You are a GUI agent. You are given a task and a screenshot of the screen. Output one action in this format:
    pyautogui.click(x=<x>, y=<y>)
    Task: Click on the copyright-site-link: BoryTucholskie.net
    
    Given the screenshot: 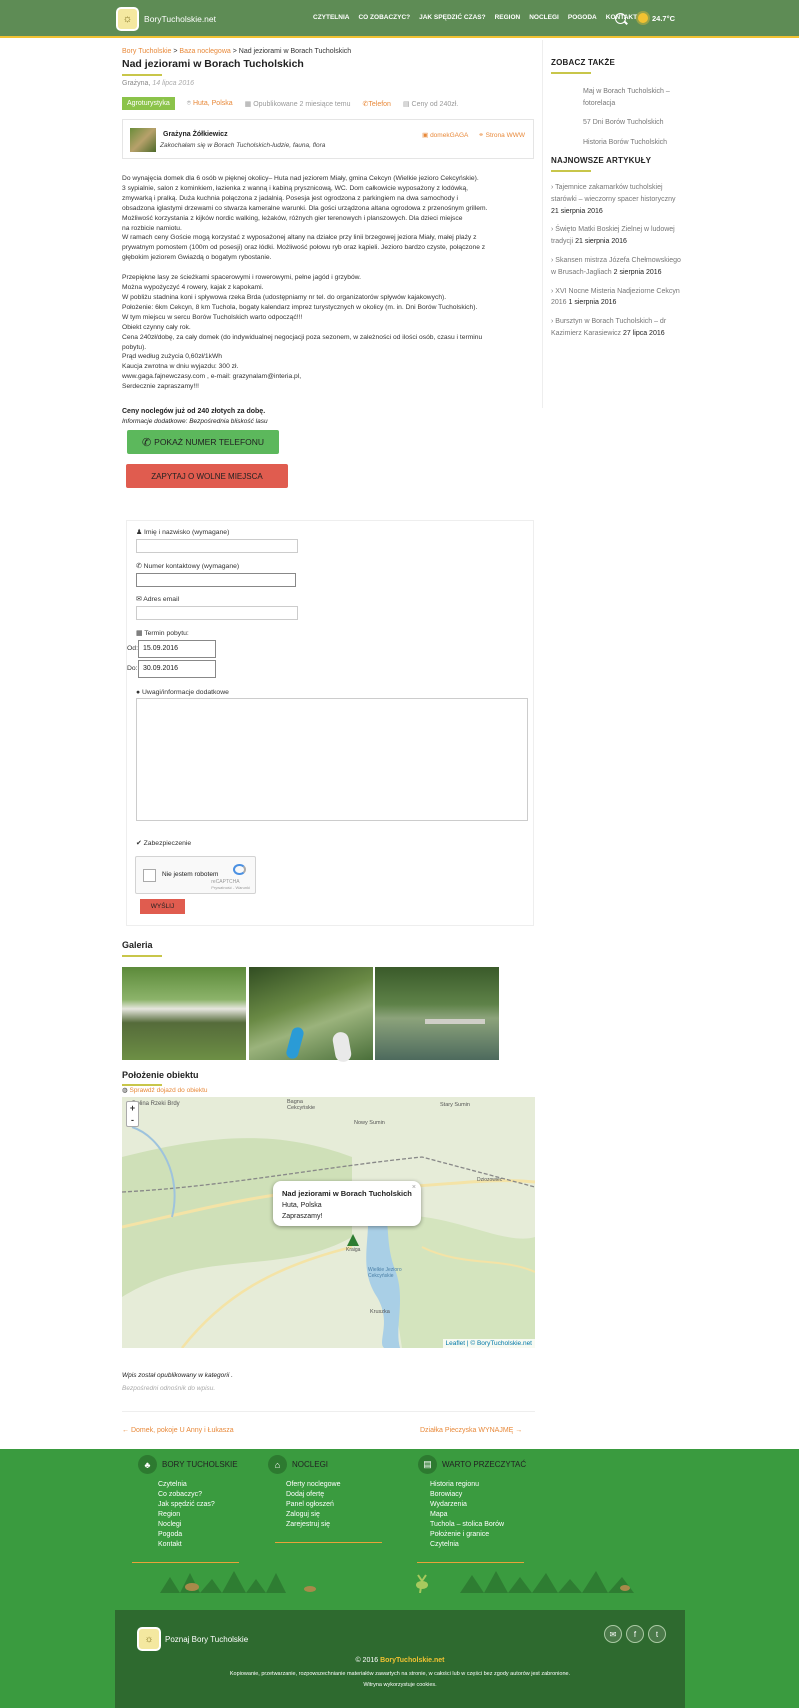 What is the action you would take?
    pyautogui.click(x=412, y=1660)
    